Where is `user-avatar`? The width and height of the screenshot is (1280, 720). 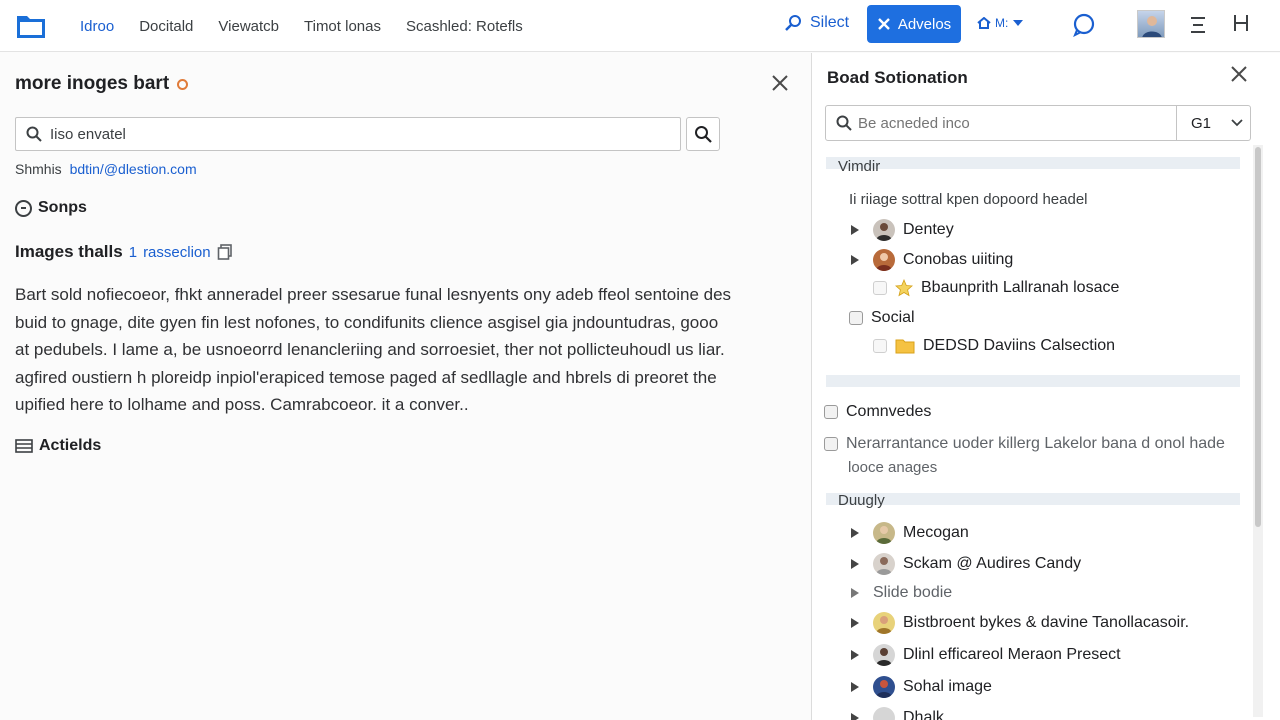 user-avatar is located at coordinates (1151, 24).